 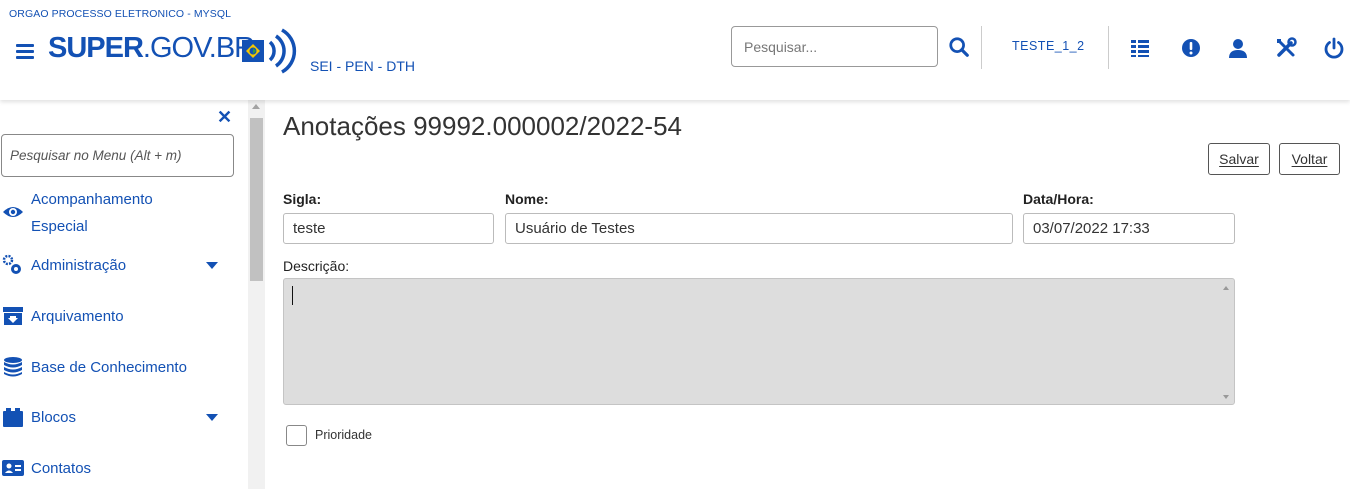 I want to click on logo-light-text: .GOV.BR, so click(x=198, y=48).